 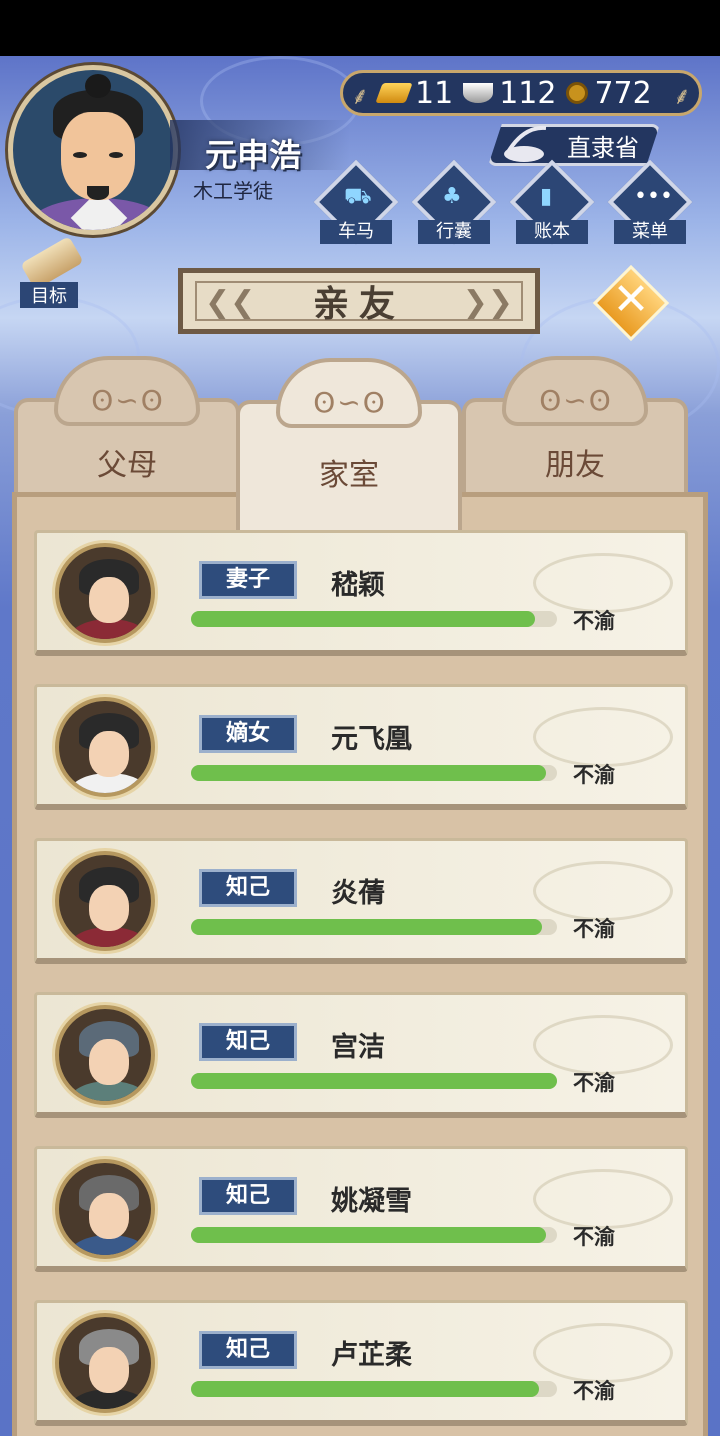 I want to click on relative-entry: 知己 宫洁 不渝, so click(x=361, y=1055).